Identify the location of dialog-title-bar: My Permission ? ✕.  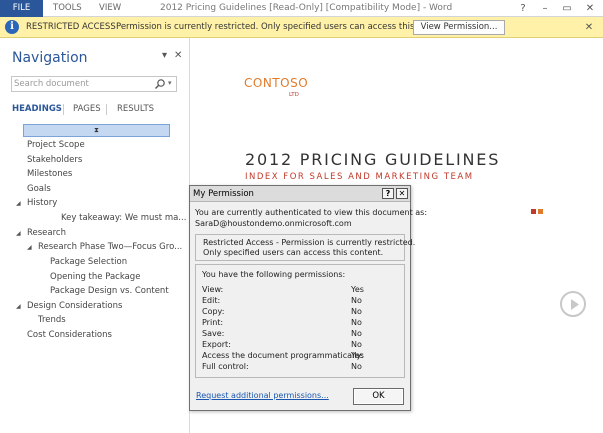
(300, 194).